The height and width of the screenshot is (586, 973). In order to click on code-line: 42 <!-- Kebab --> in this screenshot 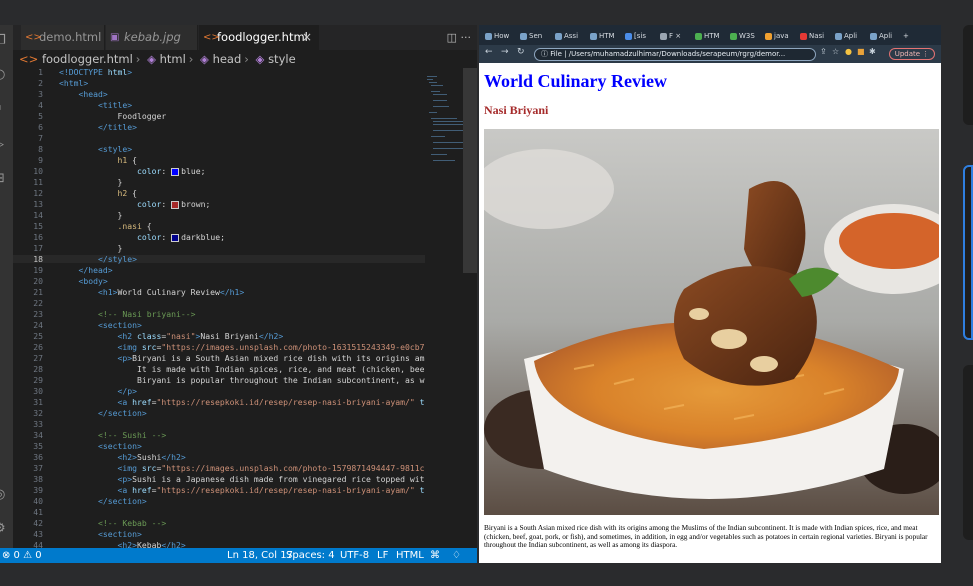, I will do `click(219, 523)`.